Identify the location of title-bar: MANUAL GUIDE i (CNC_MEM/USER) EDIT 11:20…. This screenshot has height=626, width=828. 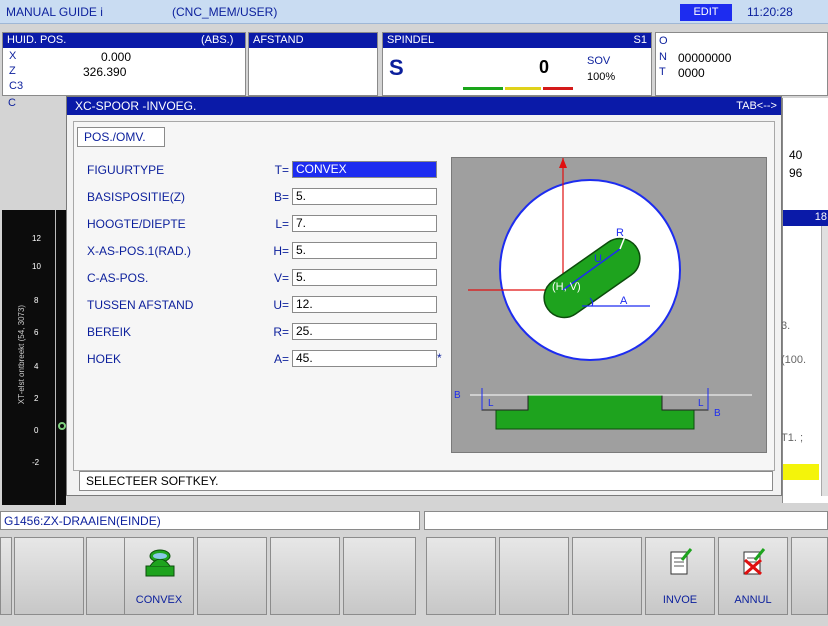
(414, 12).